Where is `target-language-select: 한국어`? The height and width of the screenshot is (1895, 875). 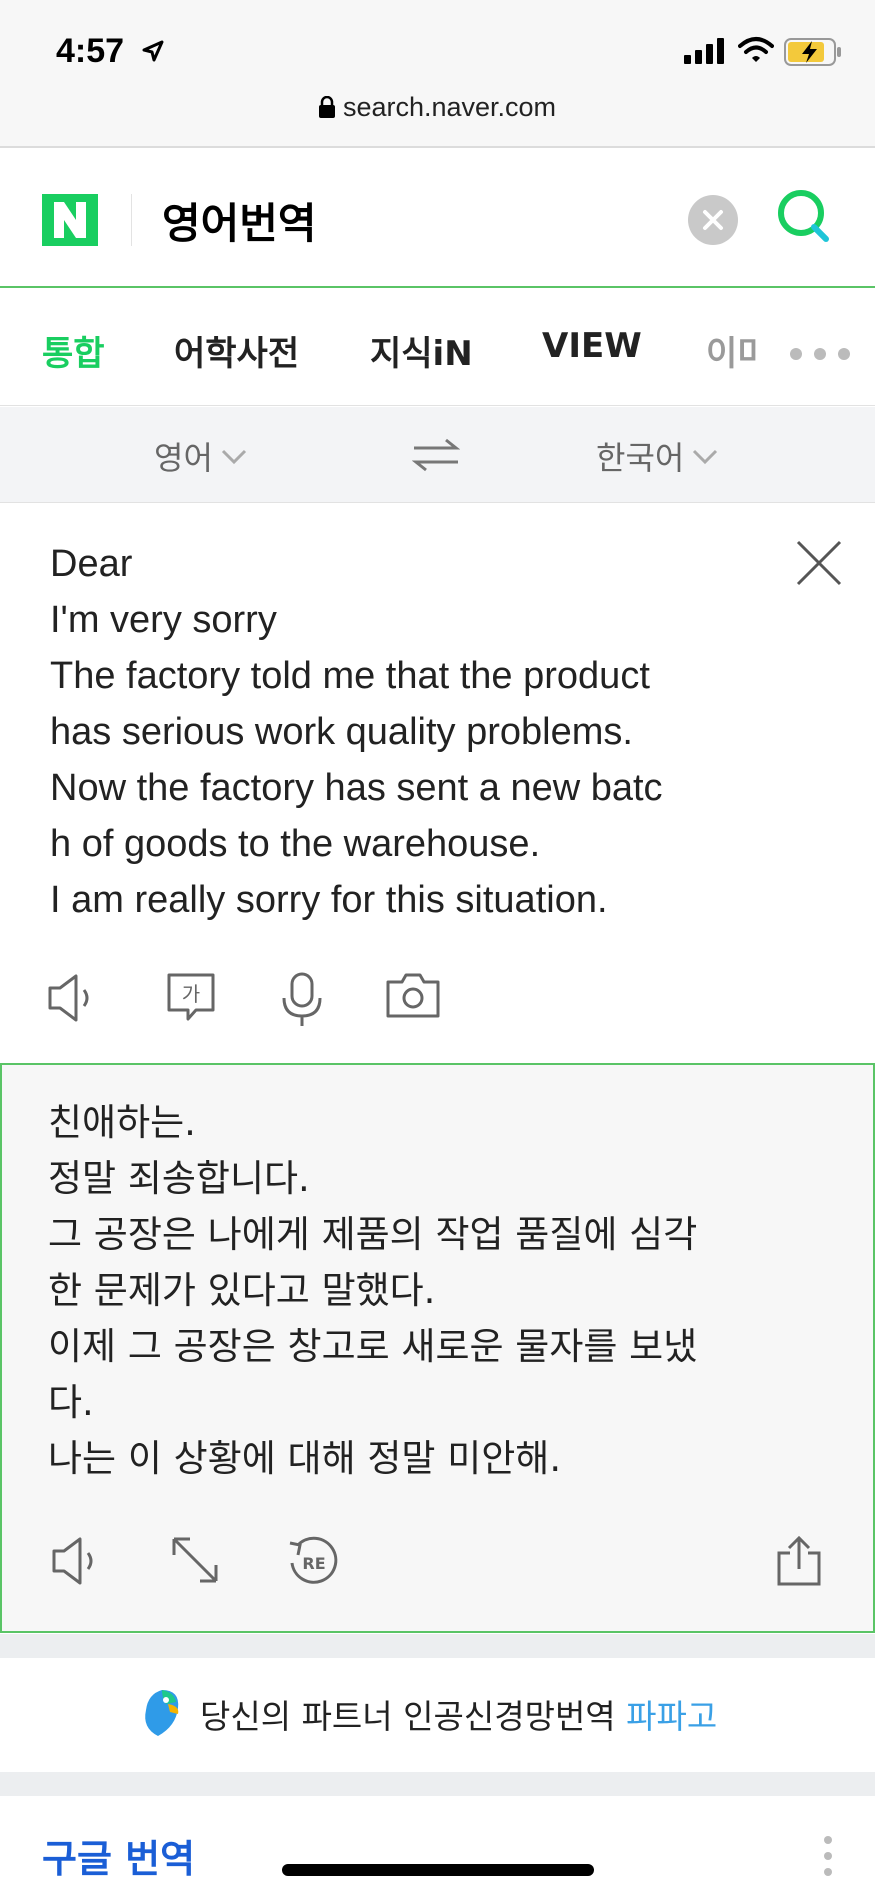
target-language-select: 한국어 is located at coordinates (657, 456).